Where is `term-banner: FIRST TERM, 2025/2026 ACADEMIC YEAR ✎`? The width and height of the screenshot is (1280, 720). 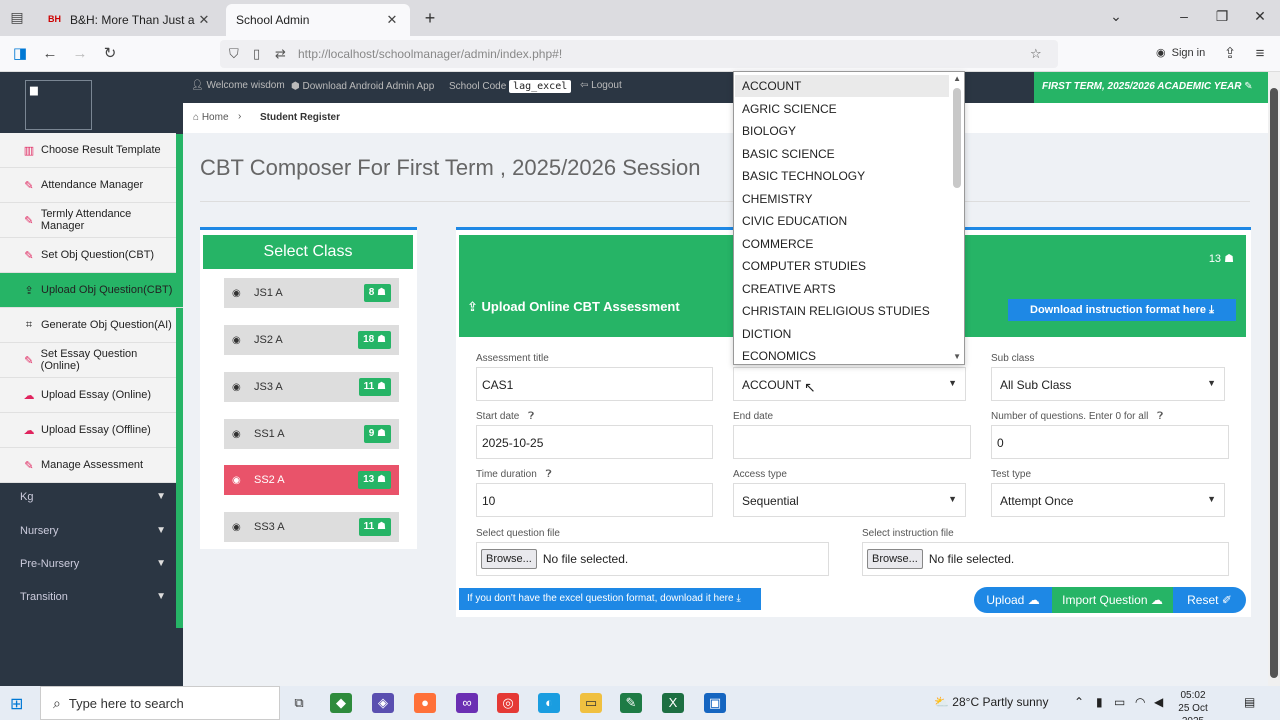
term-banner: FIRST TERM, 2025/2026 ACADEMIC YEAR ✎ is located at coordinates (1151, 87).